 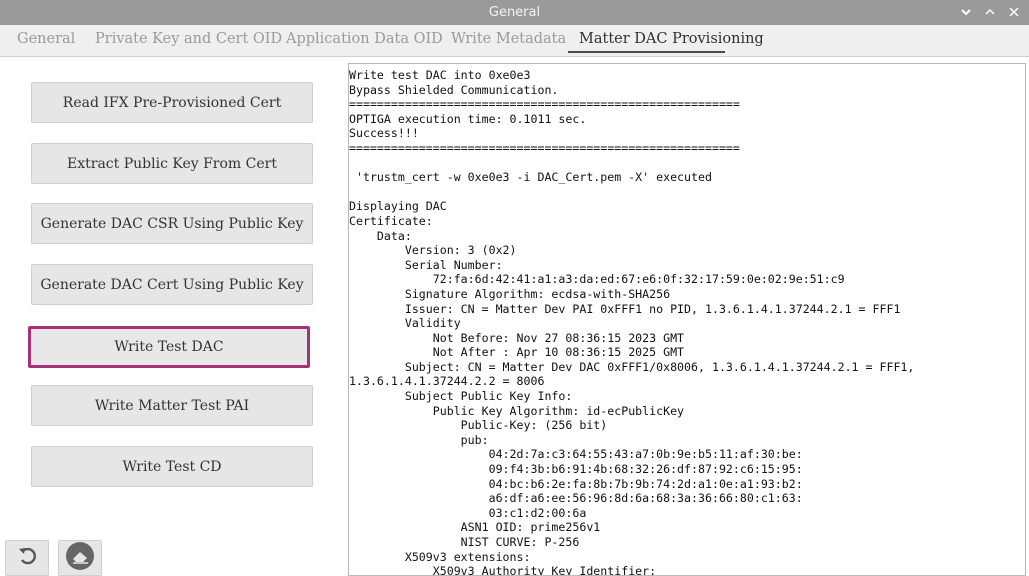 I want to click on window-title: General, so click(x=514, y=12).